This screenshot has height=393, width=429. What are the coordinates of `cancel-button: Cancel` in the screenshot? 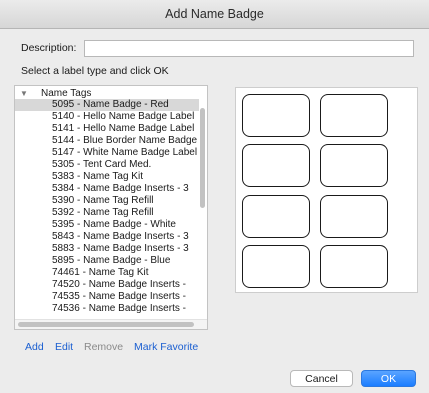 It's located at (321, 378).